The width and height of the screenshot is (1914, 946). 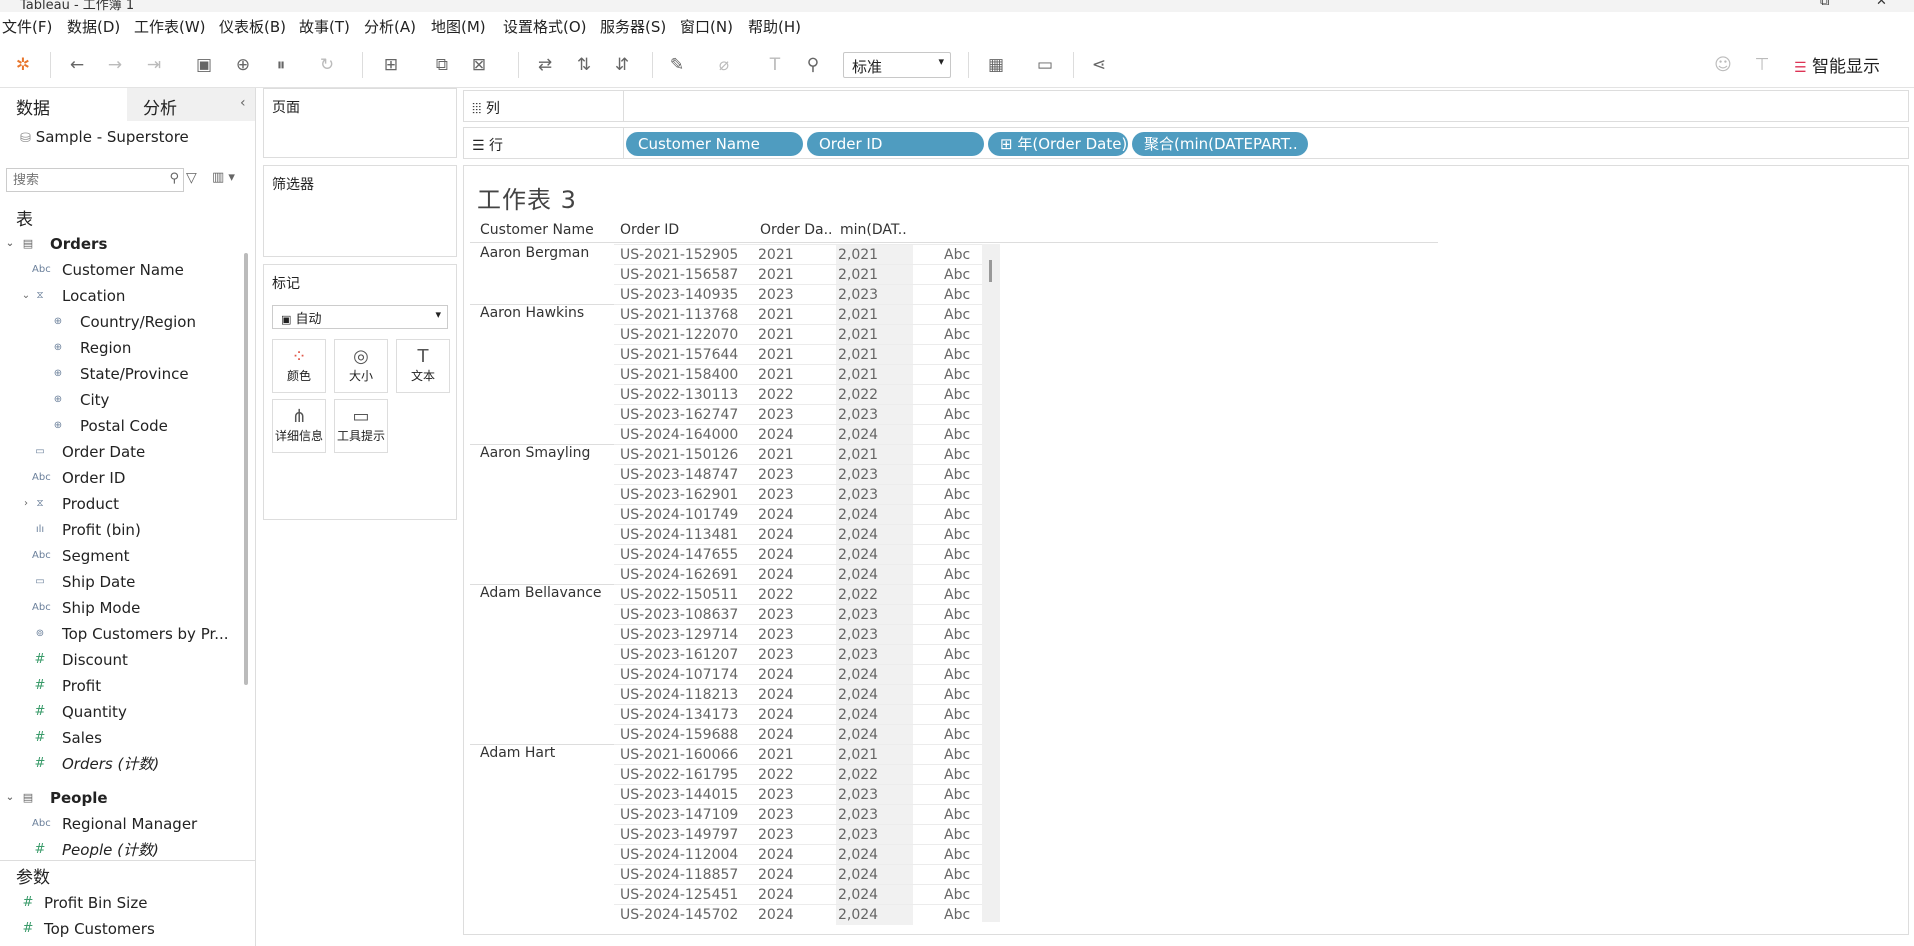 What do you see at coordinates (479, 65) in the screenshot?
I see `clear-sheet-icon: ⊠` at bounding box center [479, 65].